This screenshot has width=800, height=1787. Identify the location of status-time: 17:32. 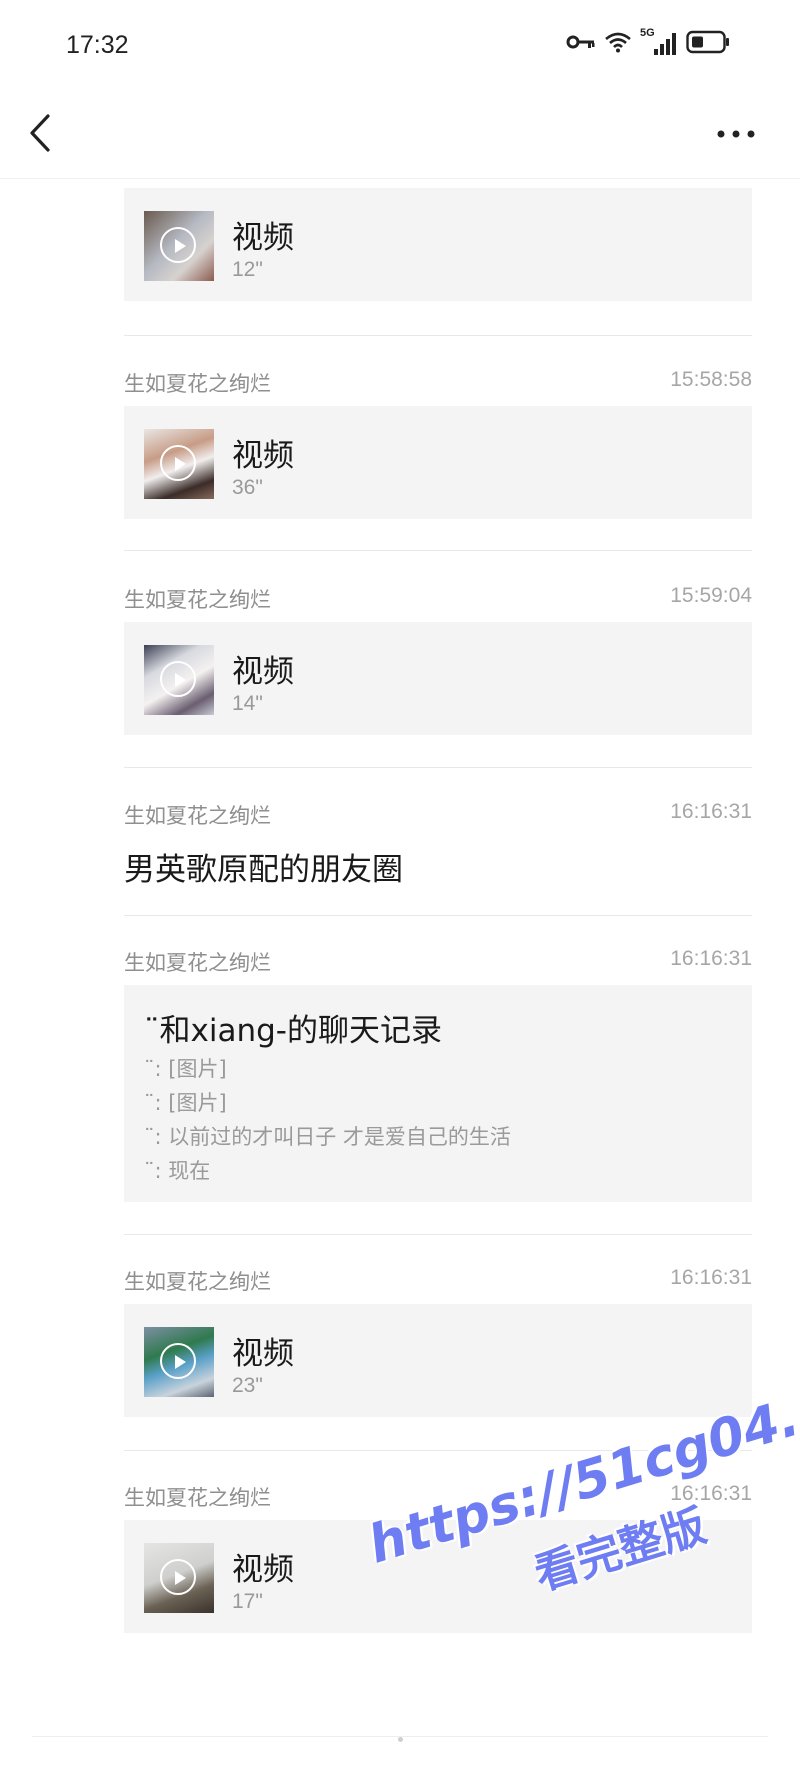
(97, 45).